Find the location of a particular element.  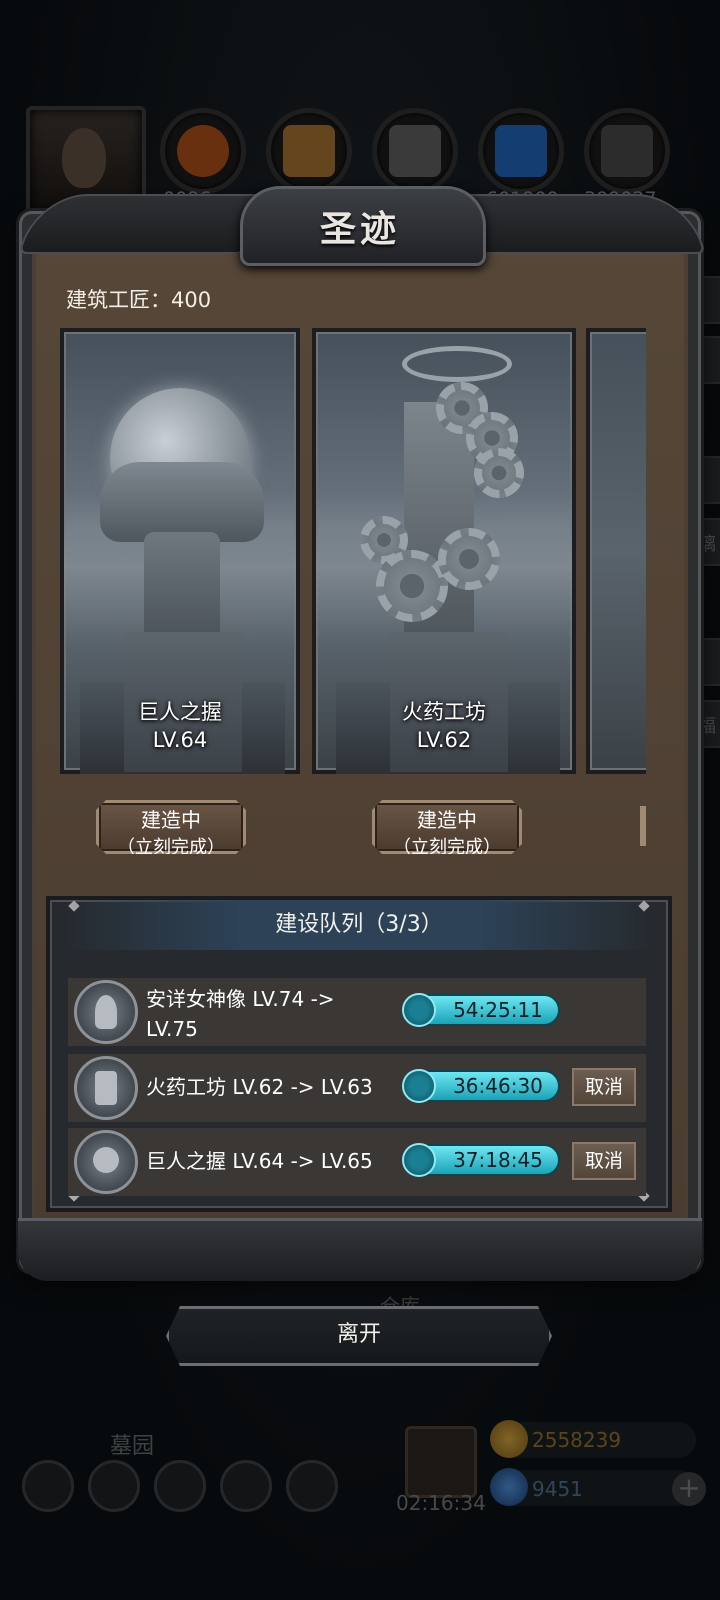

queue-row: 巨人之握 LV.64 -> LV.65 37:18:45 取消 is located at coordinates (357, 1162).